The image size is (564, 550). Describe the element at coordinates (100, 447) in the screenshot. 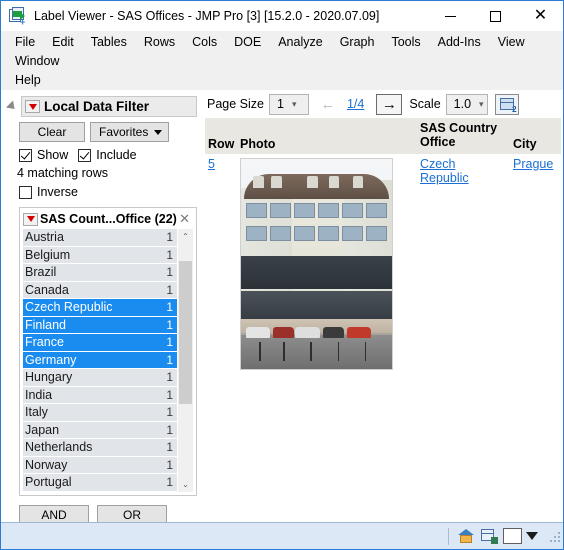

I see `filter-list-item: Netherlands 1` at that location.